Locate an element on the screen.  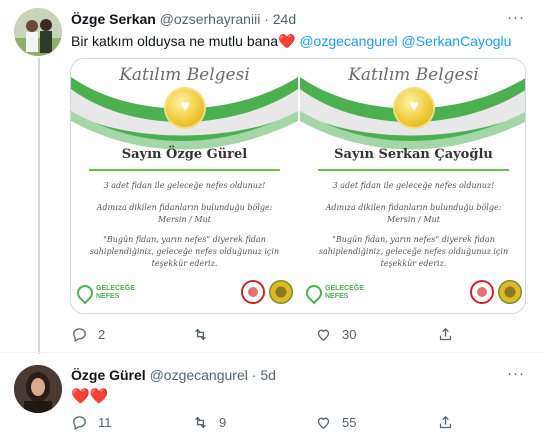
retweet-button: 9 is located at coordinates (209, 422).